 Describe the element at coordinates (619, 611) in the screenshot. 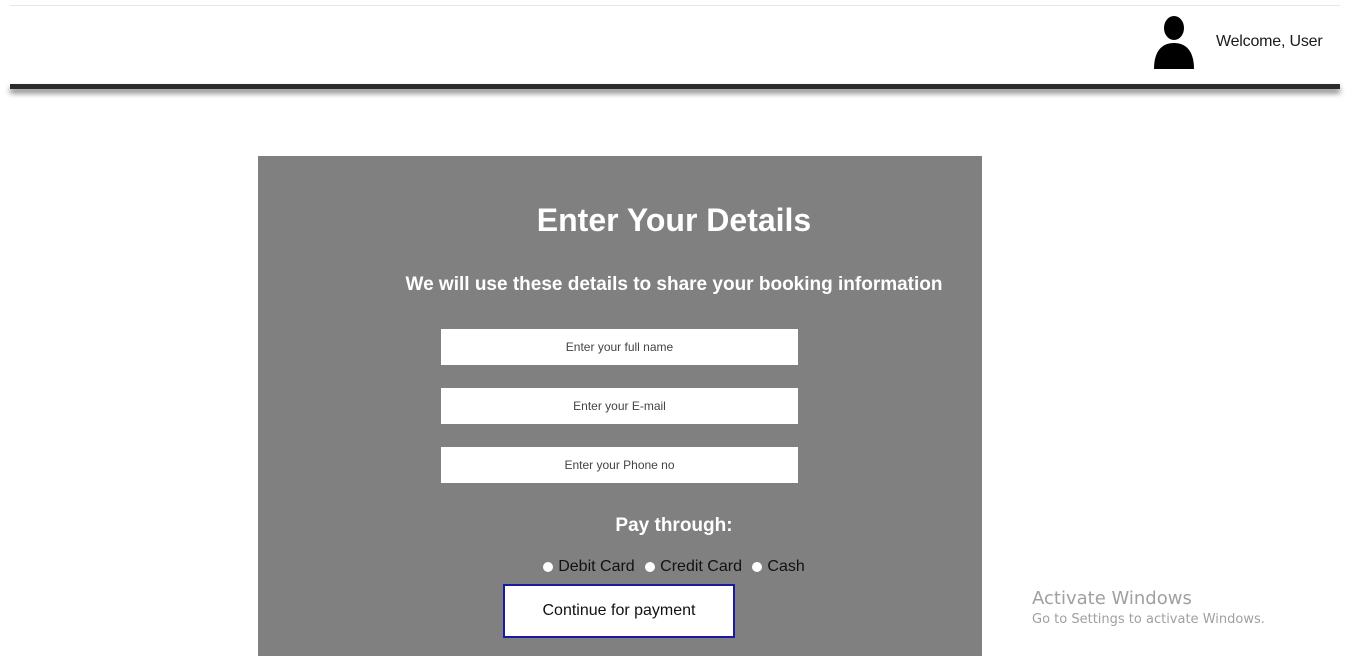

I see `continue-payment-button: Continue for payment` at that location.